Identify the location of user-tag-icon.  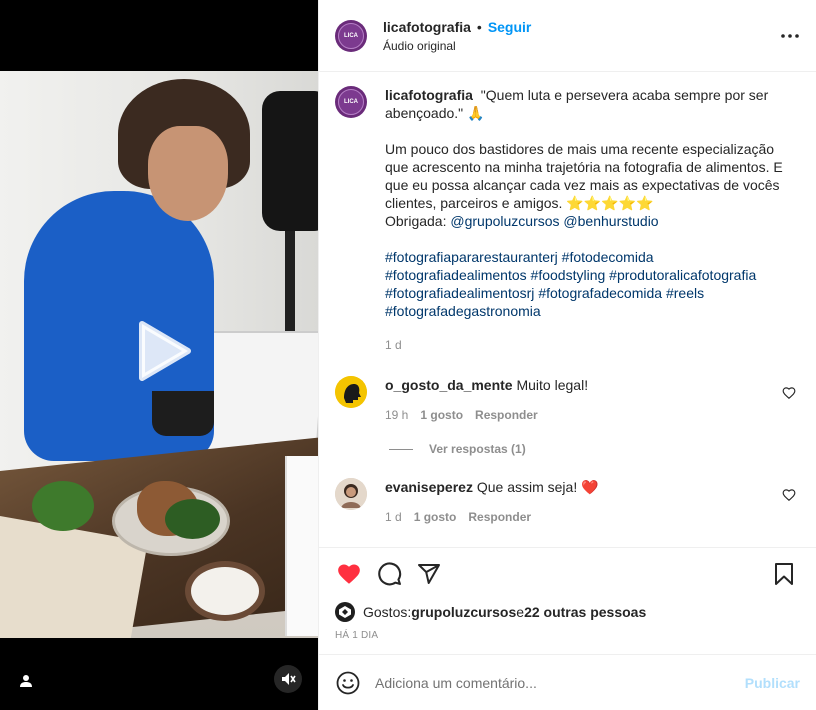
(26, 681).